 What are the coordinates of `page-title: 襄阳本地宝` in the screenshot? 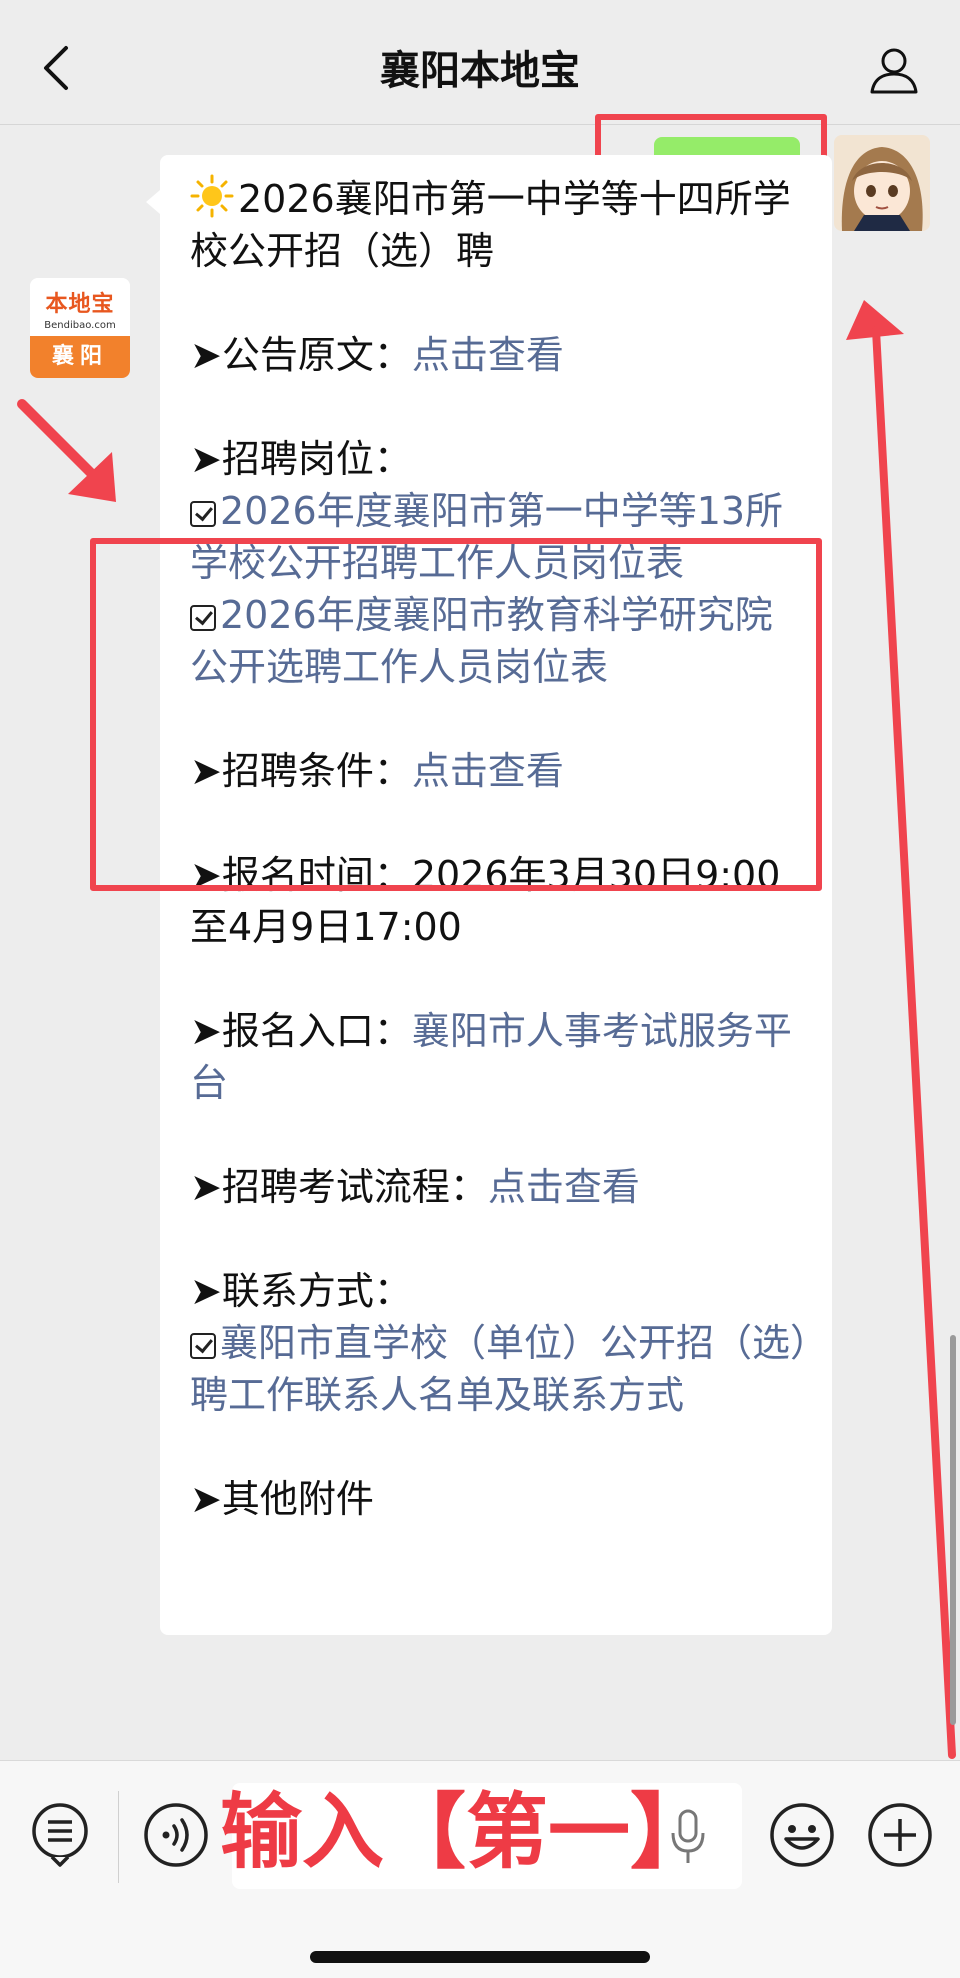 It's located at (480, 71).